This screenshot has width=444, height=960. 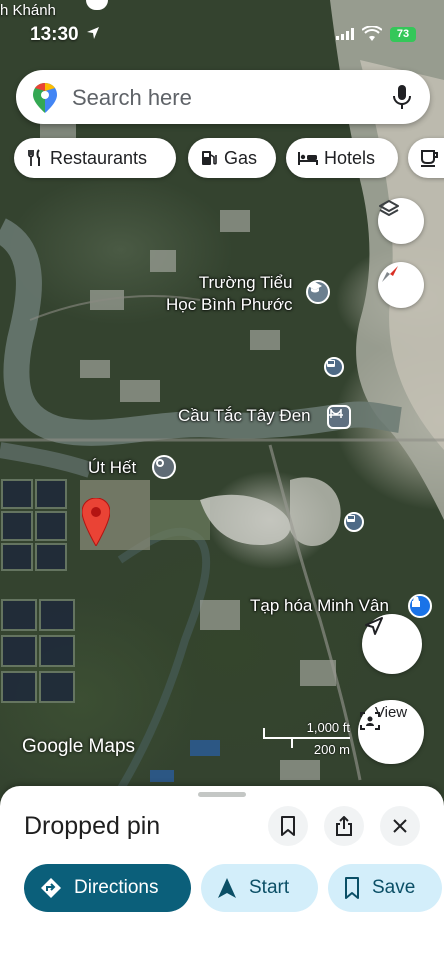 What do you see at coordinates (401, 221) in the screenshot?
I see `layers-button` at bounding box center [401, 221].